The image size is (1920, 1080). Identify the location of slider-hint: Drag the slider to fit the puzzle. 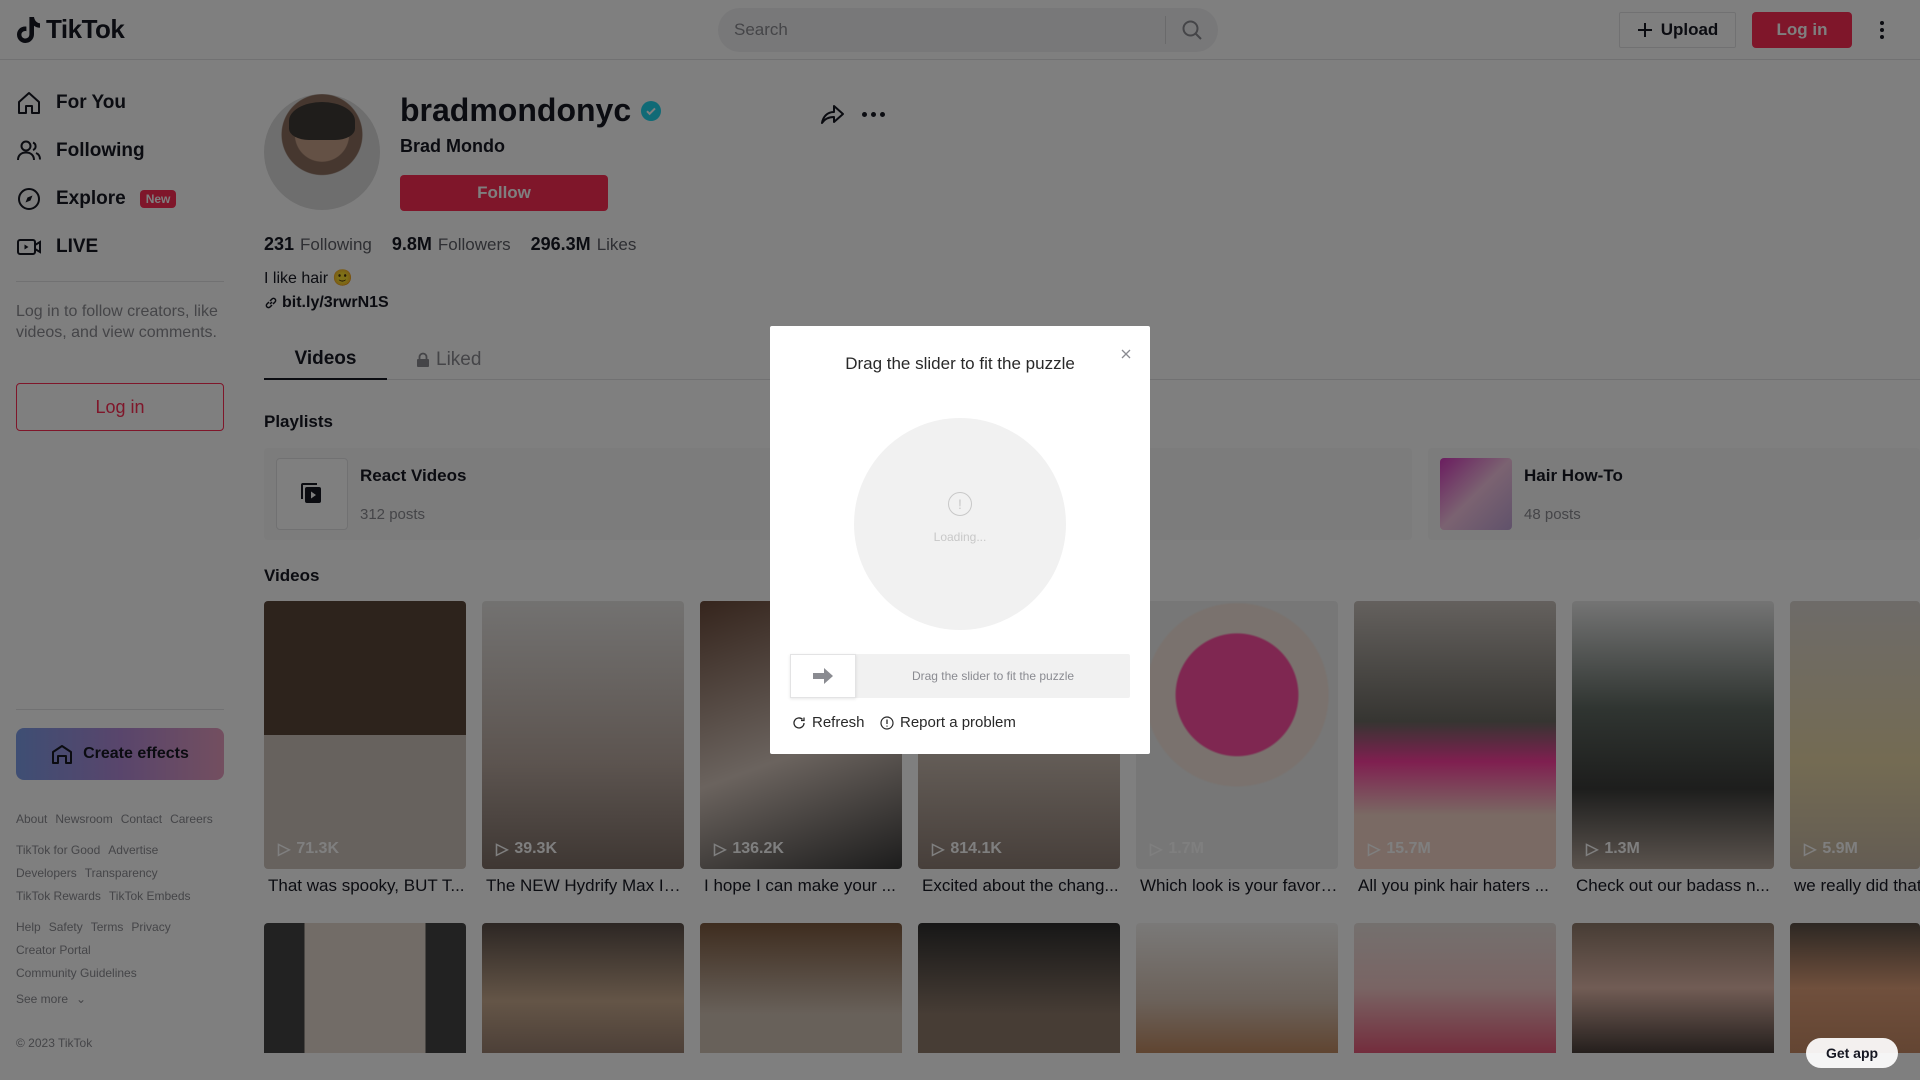
(993, 676).